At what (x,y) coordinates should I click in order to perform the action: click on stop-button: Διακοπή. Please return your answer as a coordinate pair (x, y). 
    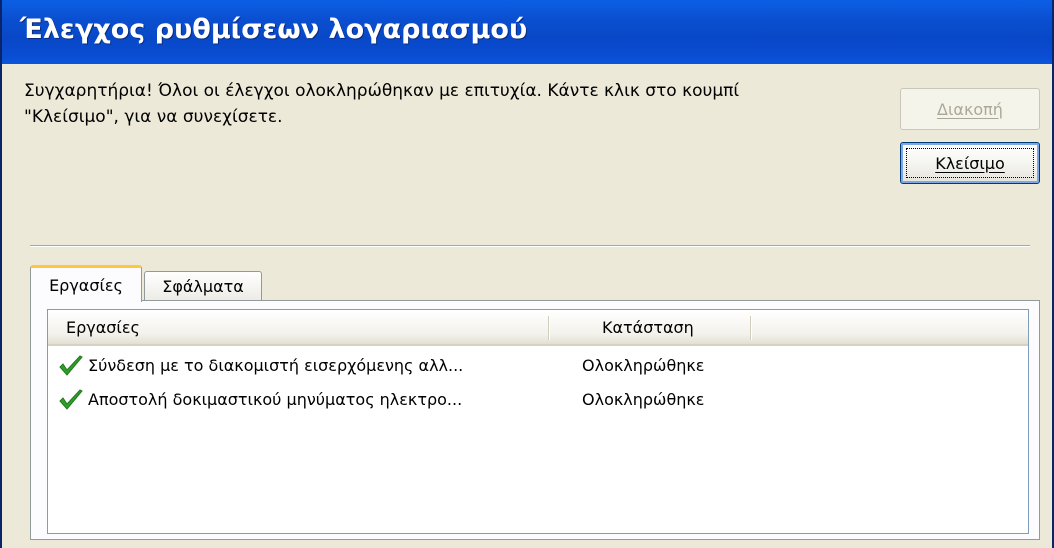
    Looking at the image, I should click on (970, 109).